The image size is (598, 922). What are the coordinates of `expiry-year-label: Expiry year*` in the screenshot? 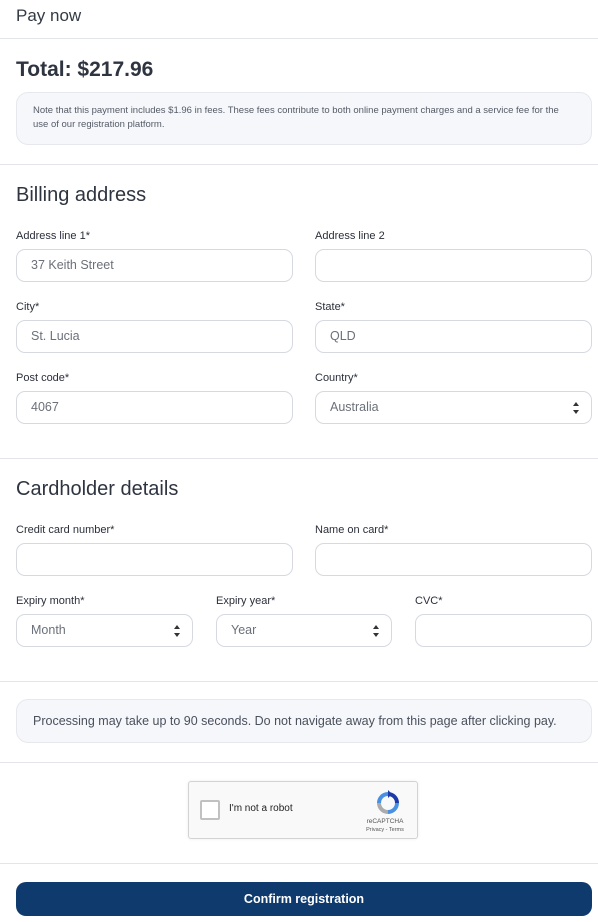 It's located at (246, 601).